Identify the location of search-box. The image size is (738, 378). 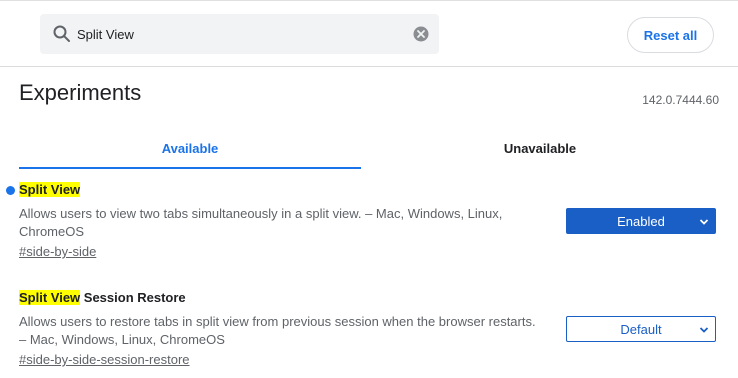
(239, 34).